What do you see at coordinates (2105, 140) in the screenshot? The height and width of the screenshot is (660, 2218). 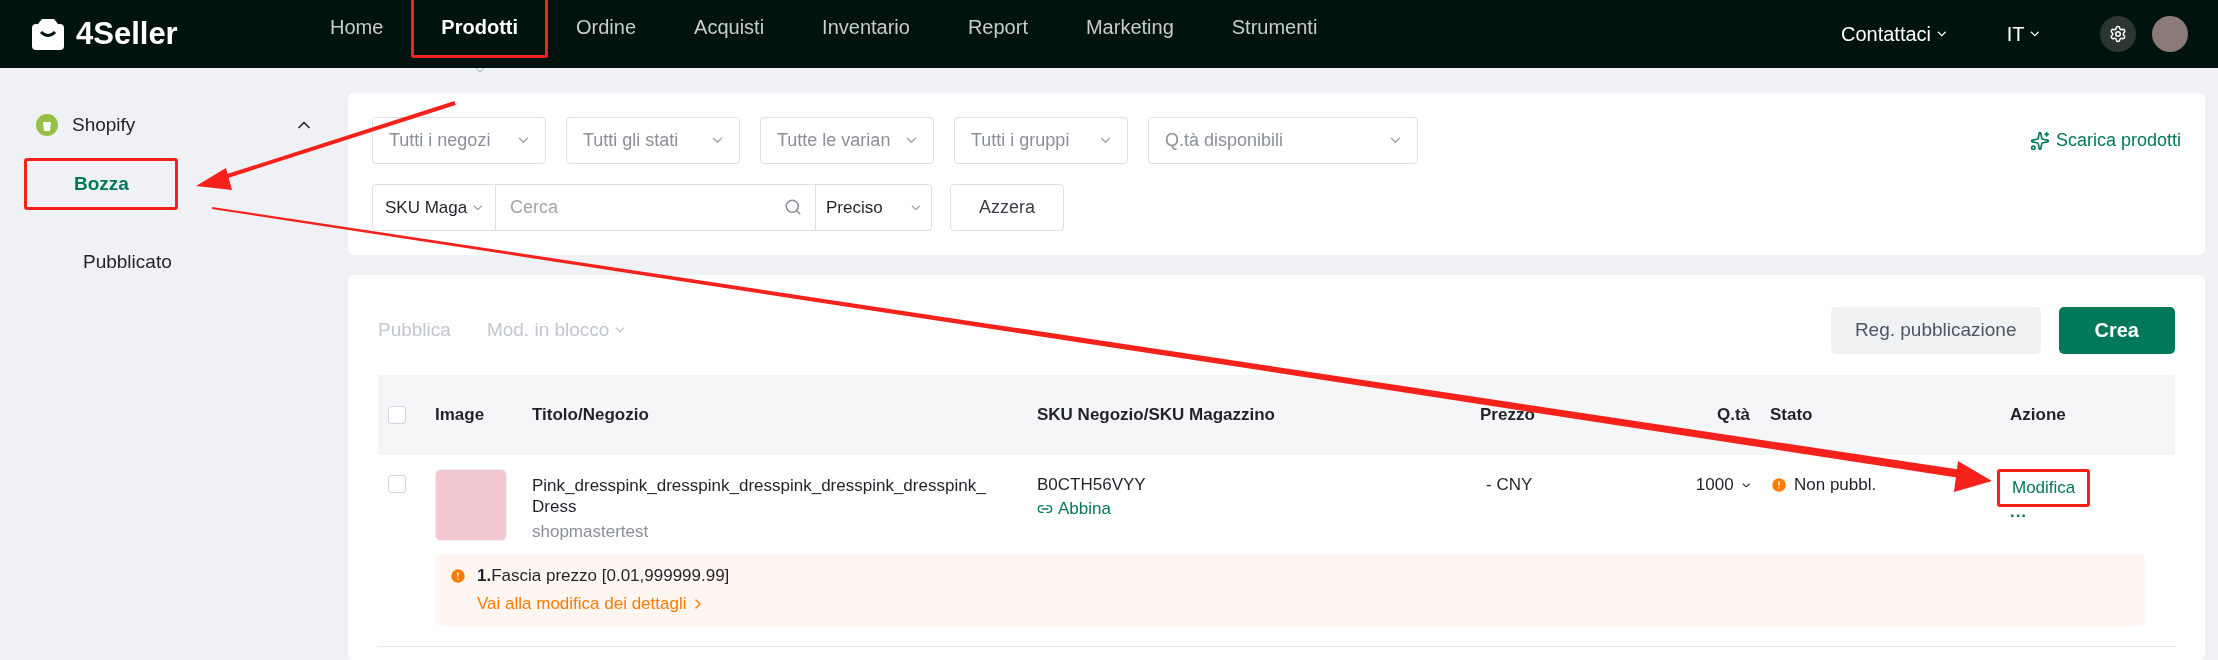 I see `download-products-link: Scarica prodotti` at bounding box center [2105, 140].